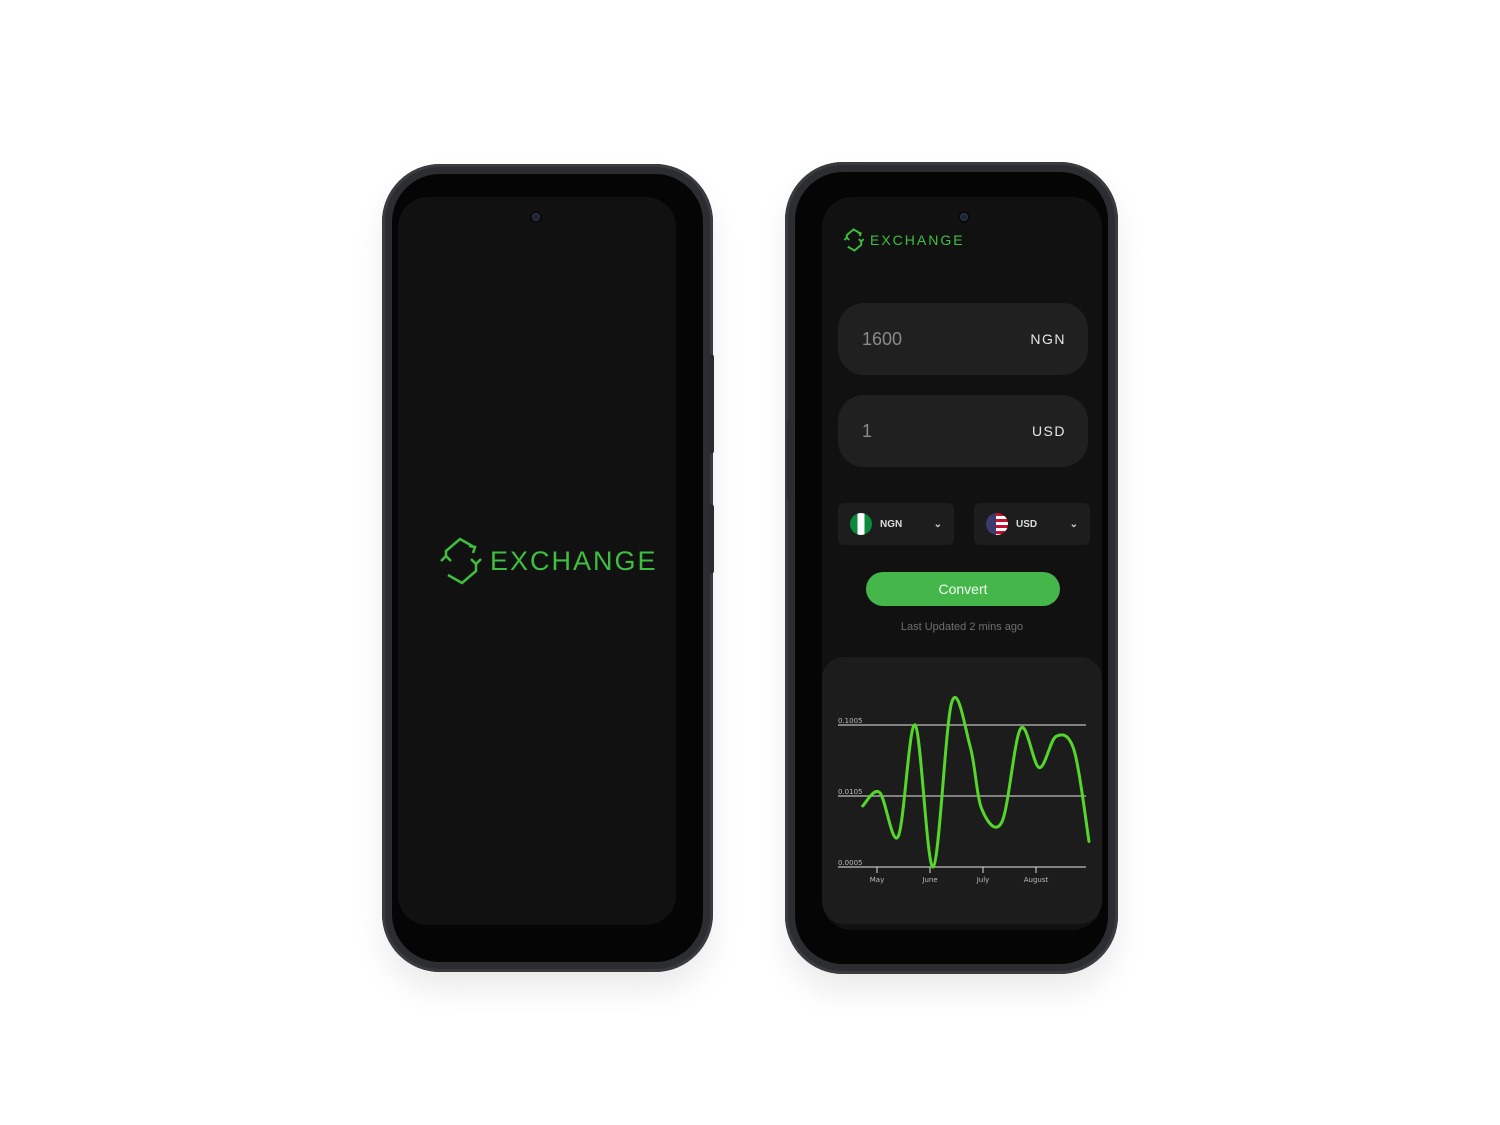 The width and height of the screenshot is (1500, 1125). What do you see at coordinates (850, 721) in the screenshot?
I see `y-tick-label: 0.1005` at bounding box center [850, 721].